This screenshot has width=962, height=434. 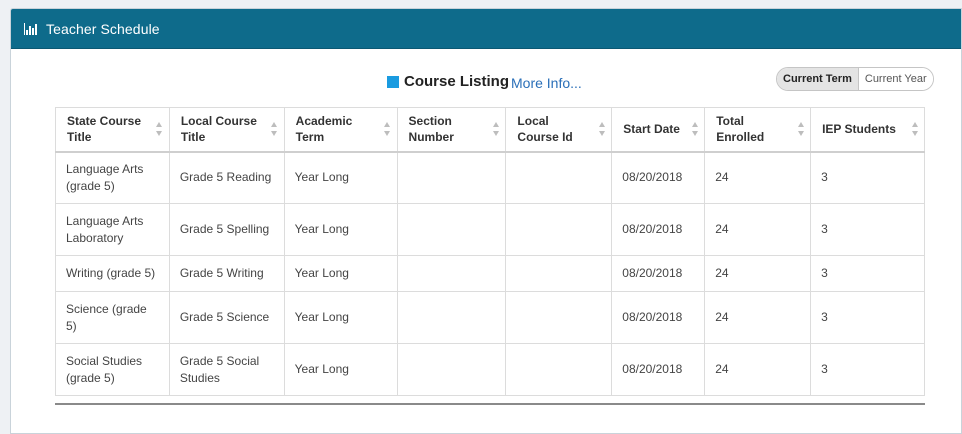 I want to click on column-header-label: Start Date, so click(x=651, y=129).